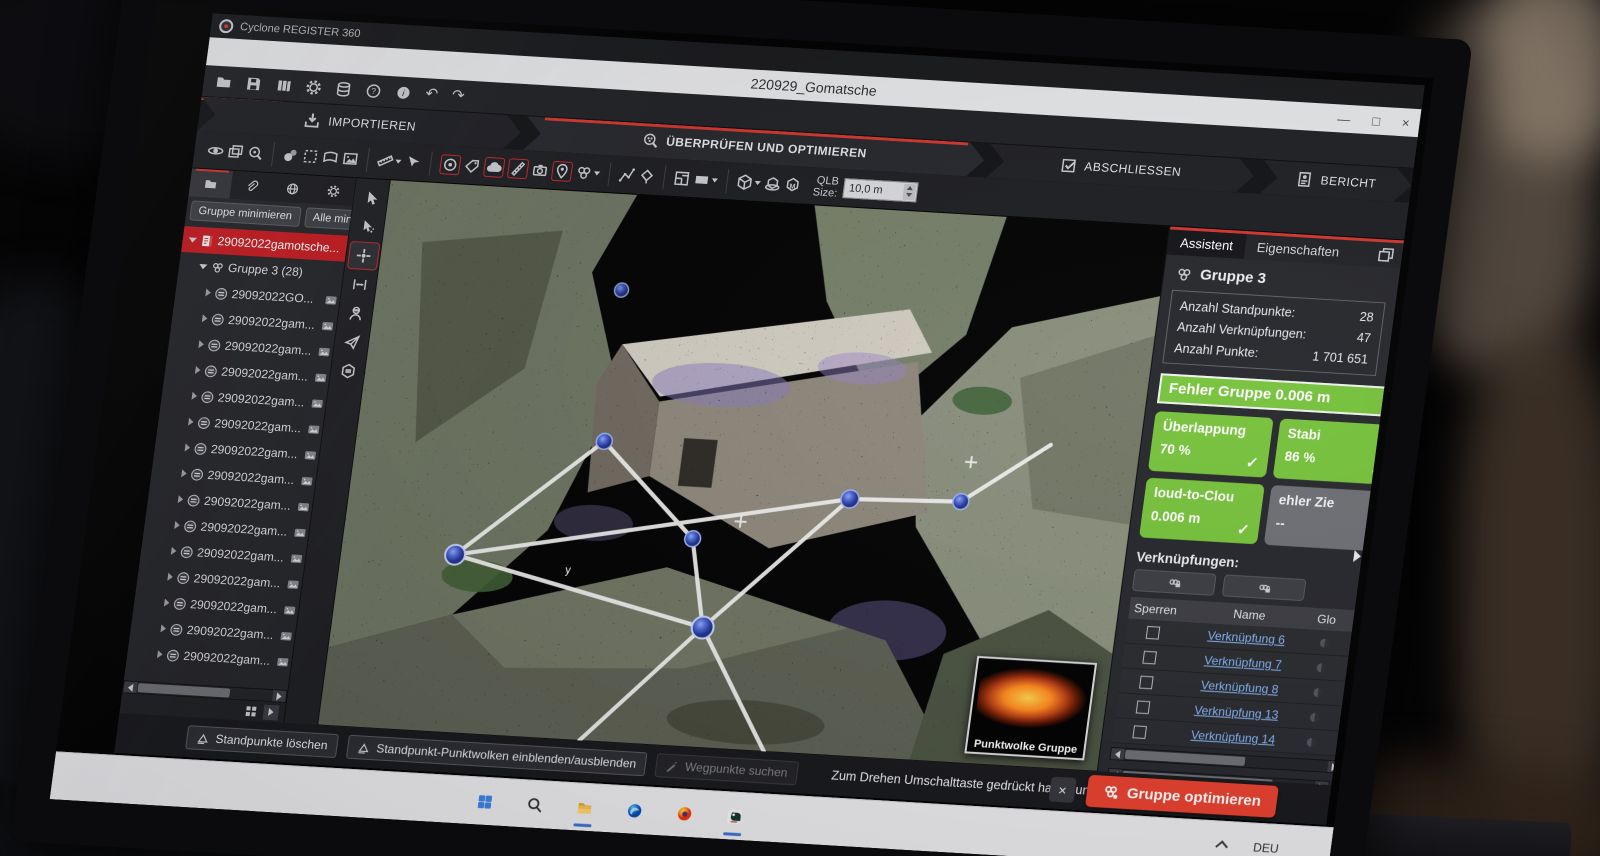 The width and height of the screenshot is (1600, 856). What do you see at coordinates (518, 168) in the screenshot?
I see `stick-tool` at bounding box center [518, 168].